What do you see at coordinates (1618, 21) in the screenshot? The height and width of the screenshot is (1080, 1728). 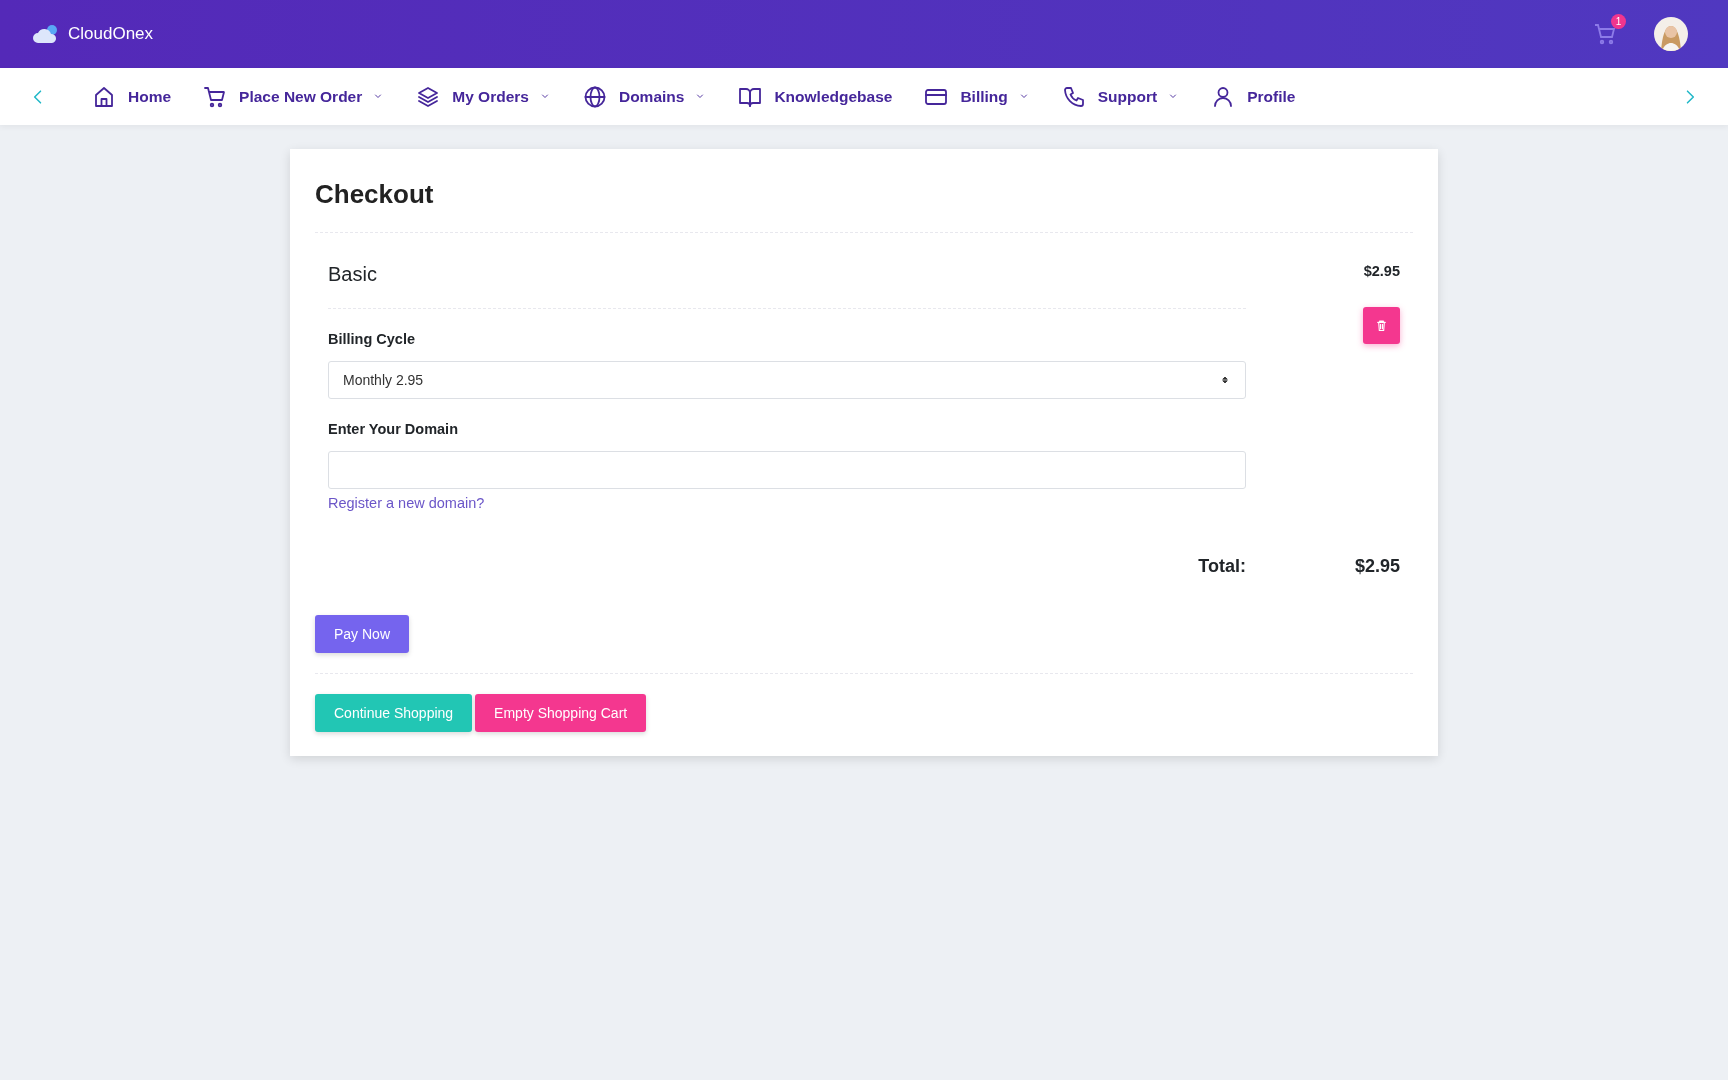 I see `cart-count-badge: 1` at bounding box center [1618, 21].